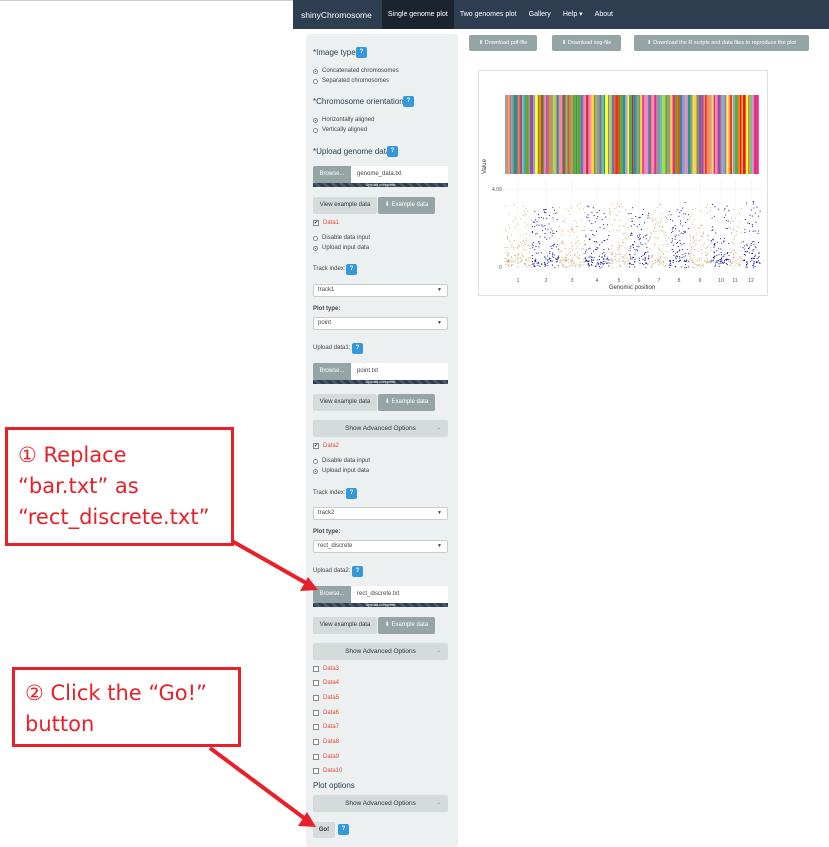 This screenshot has width=829, height=847. What do you see at coordinates (488, 14) in the screenshot?
I see `tab-two-genomes-plot: Two genomes plot` at bounding box center [488, 14].